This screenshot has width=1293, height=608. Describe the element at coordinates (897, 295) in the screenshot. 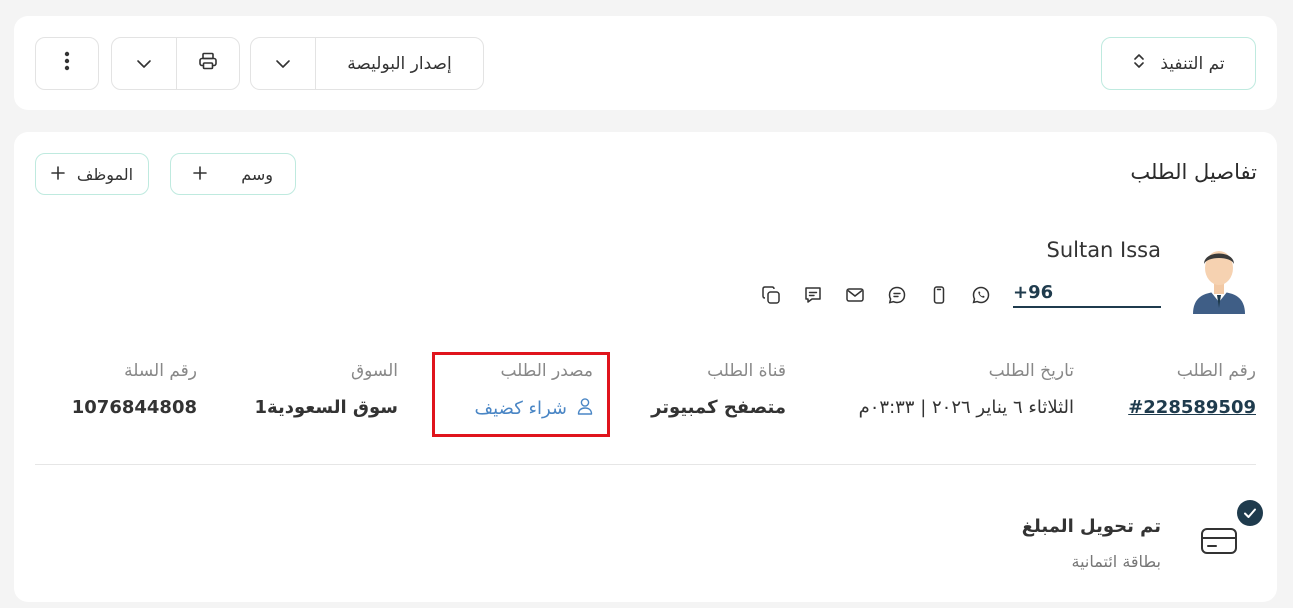

I see `chat-icon` at that location.